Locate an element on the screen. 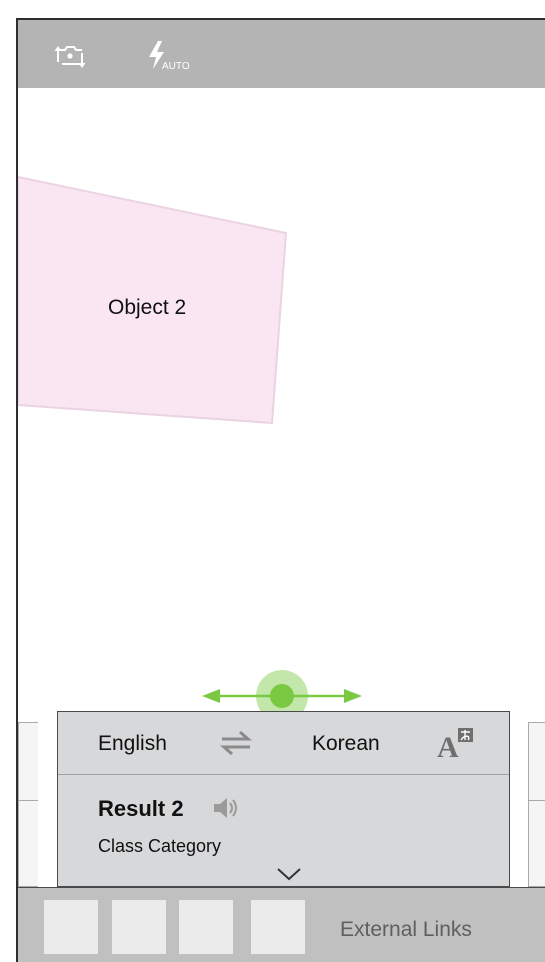 This screenshot has width=545, height=962. camera-switch-button is located at coordinates (72, 56).